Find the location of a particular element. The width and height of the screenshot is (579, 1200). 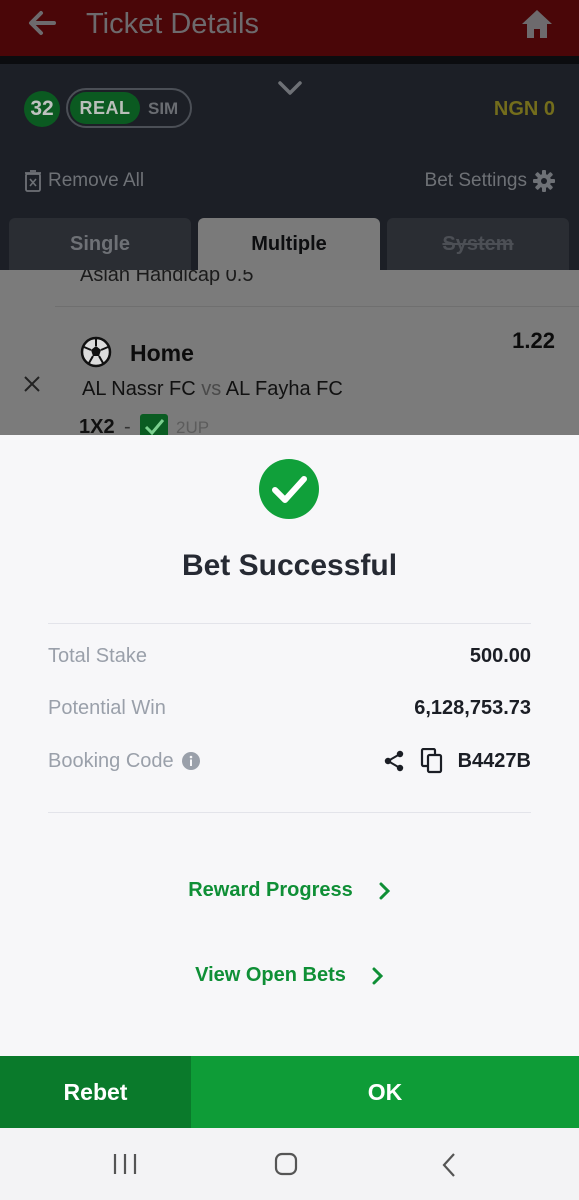

system-nav-bar is located at coordinates (289, 1164).